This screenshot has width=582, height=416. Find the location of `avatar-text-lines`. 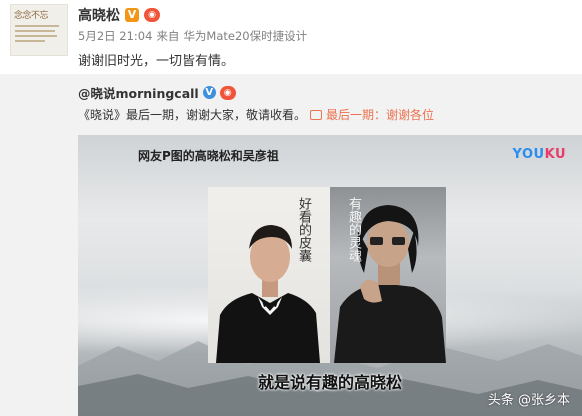

avatar-text-lines is located at coordinates (39, 35).